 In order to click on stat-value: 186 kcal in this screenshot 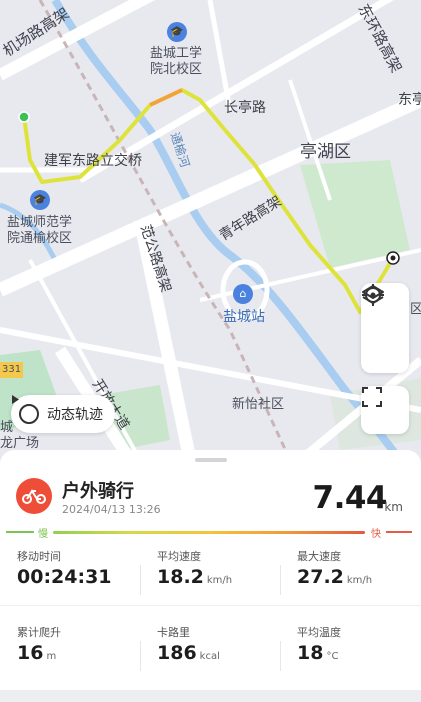, I will do `click(188, 653)`.